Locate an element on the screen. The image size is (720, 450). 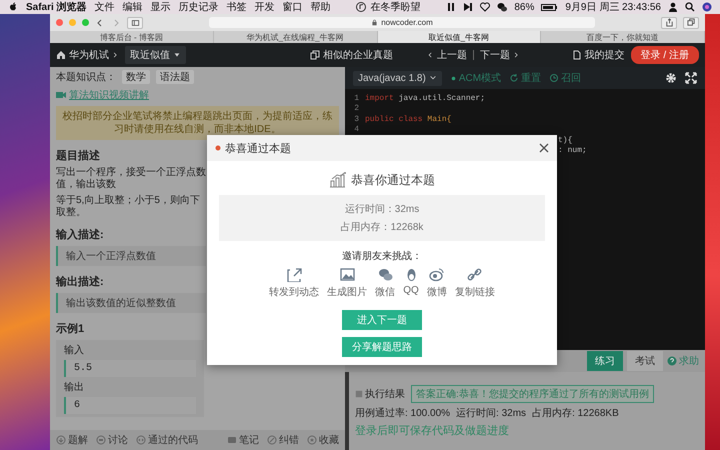
apple-logo-icon is located at coordinates (13, 7).